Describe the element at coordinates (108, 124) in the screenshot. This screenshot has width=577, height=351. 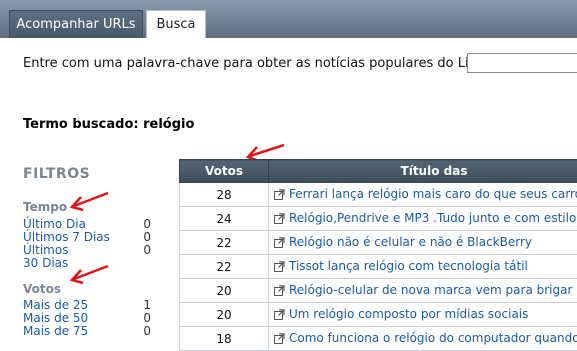
I see `search-term-label: Termo buscado: relógio` at that location.